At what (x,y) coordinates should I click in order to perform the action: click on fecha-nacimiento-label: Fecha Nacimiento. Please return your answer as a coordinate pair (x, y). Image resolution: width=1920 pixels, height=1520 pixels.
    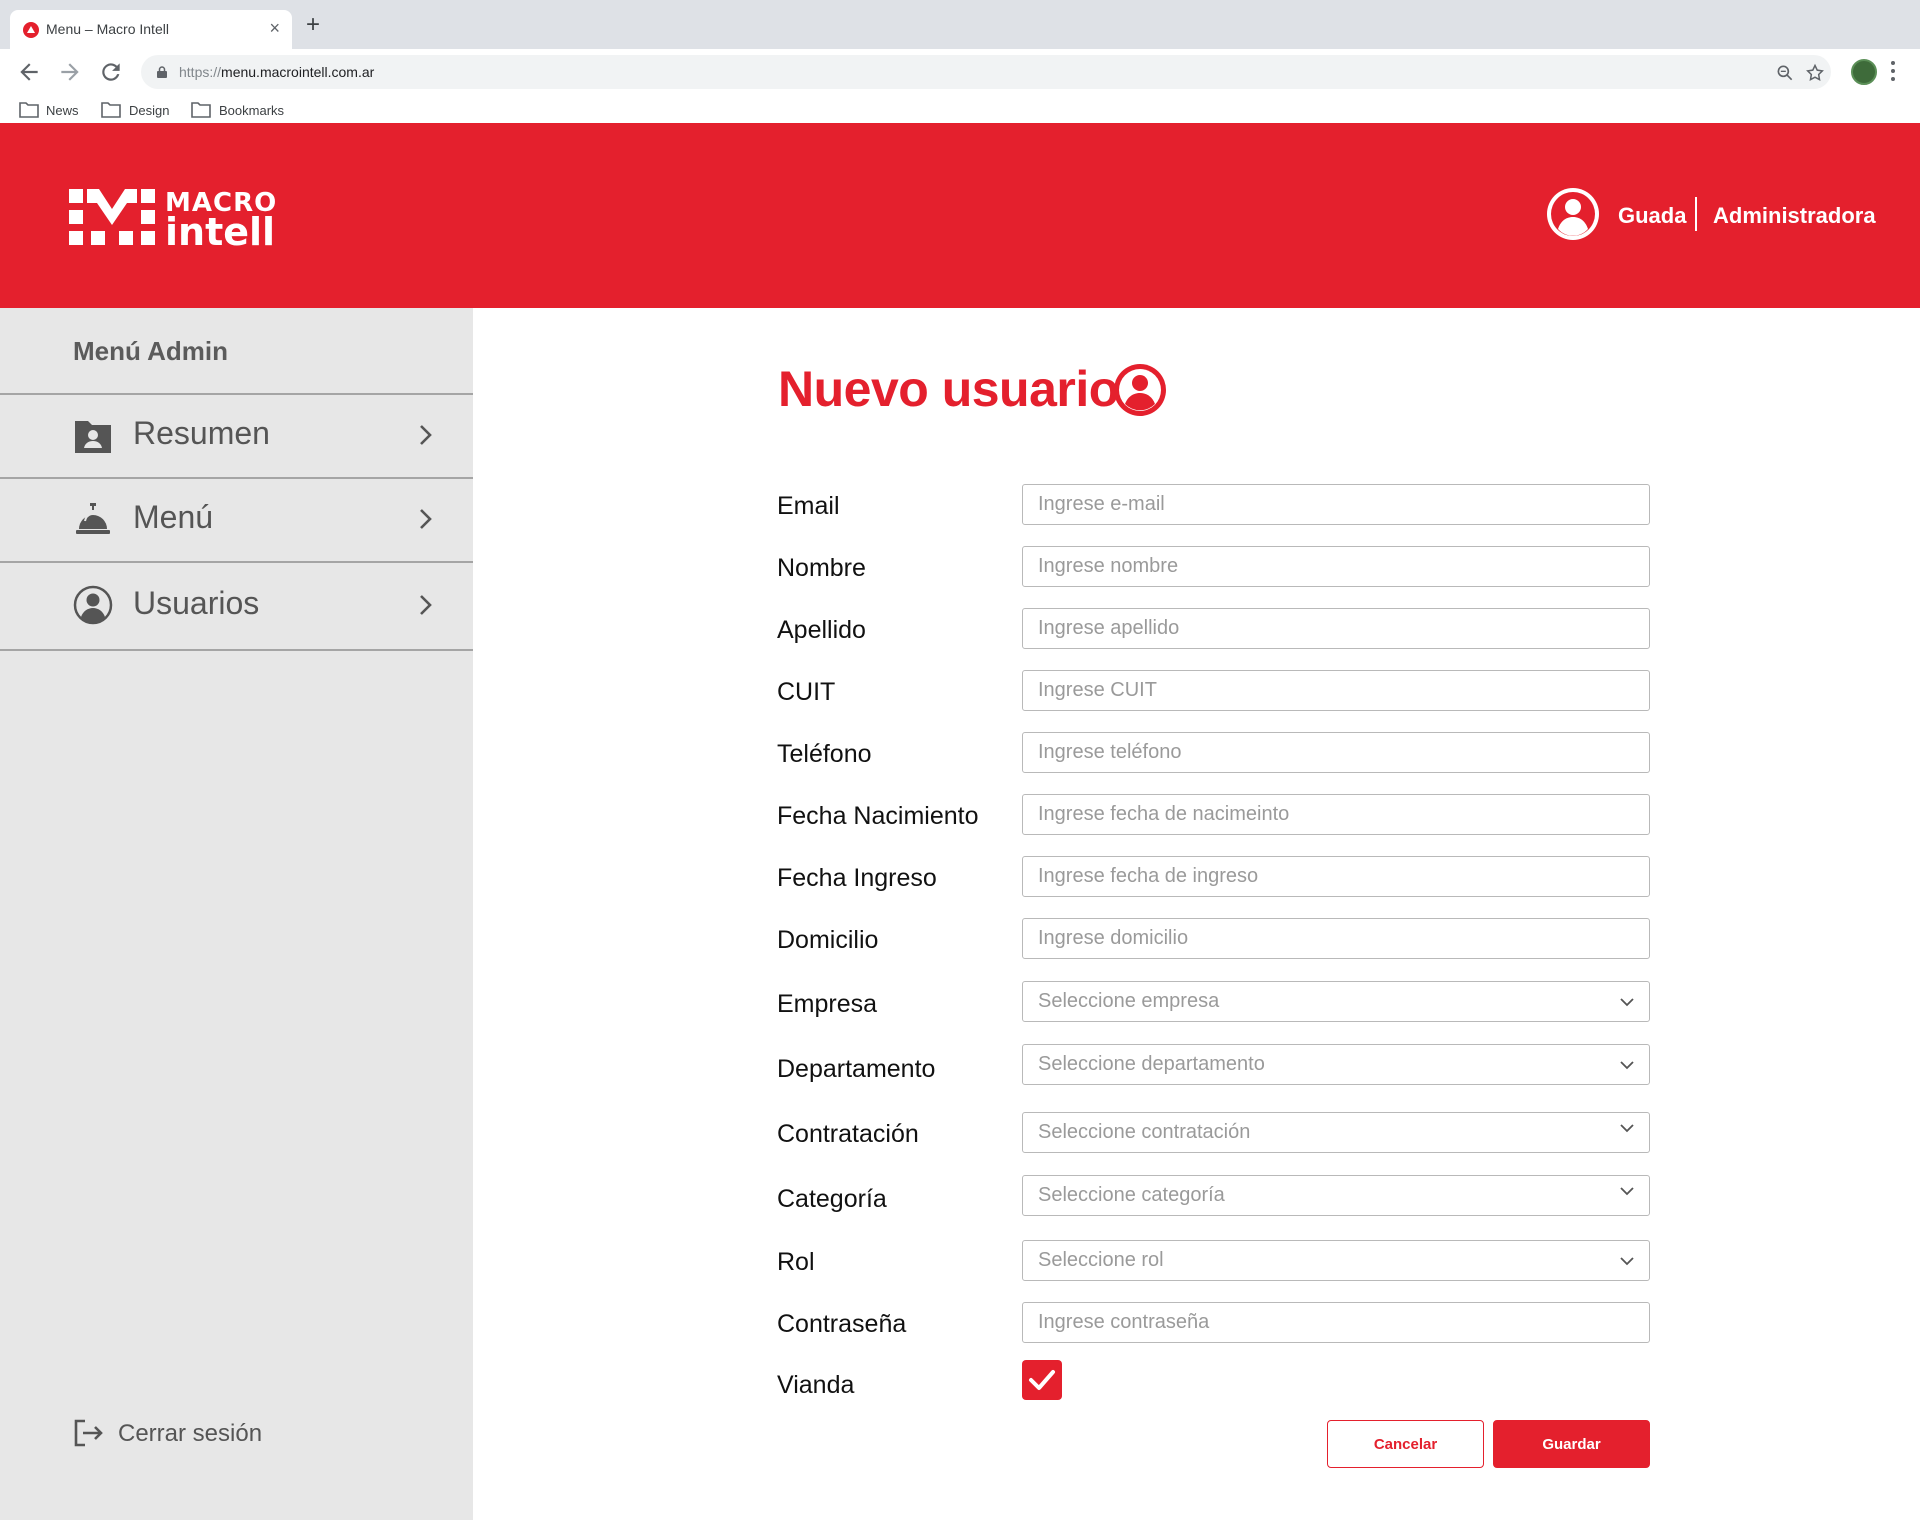
    Looking at the image, I should click on (878, 816).